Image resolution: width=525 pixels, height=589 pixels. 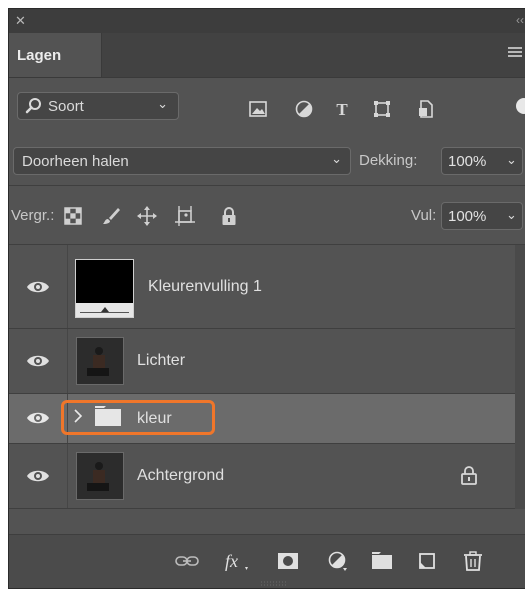 I want to click on tab-layers-label: Lagen, so click(x=39, y=55).